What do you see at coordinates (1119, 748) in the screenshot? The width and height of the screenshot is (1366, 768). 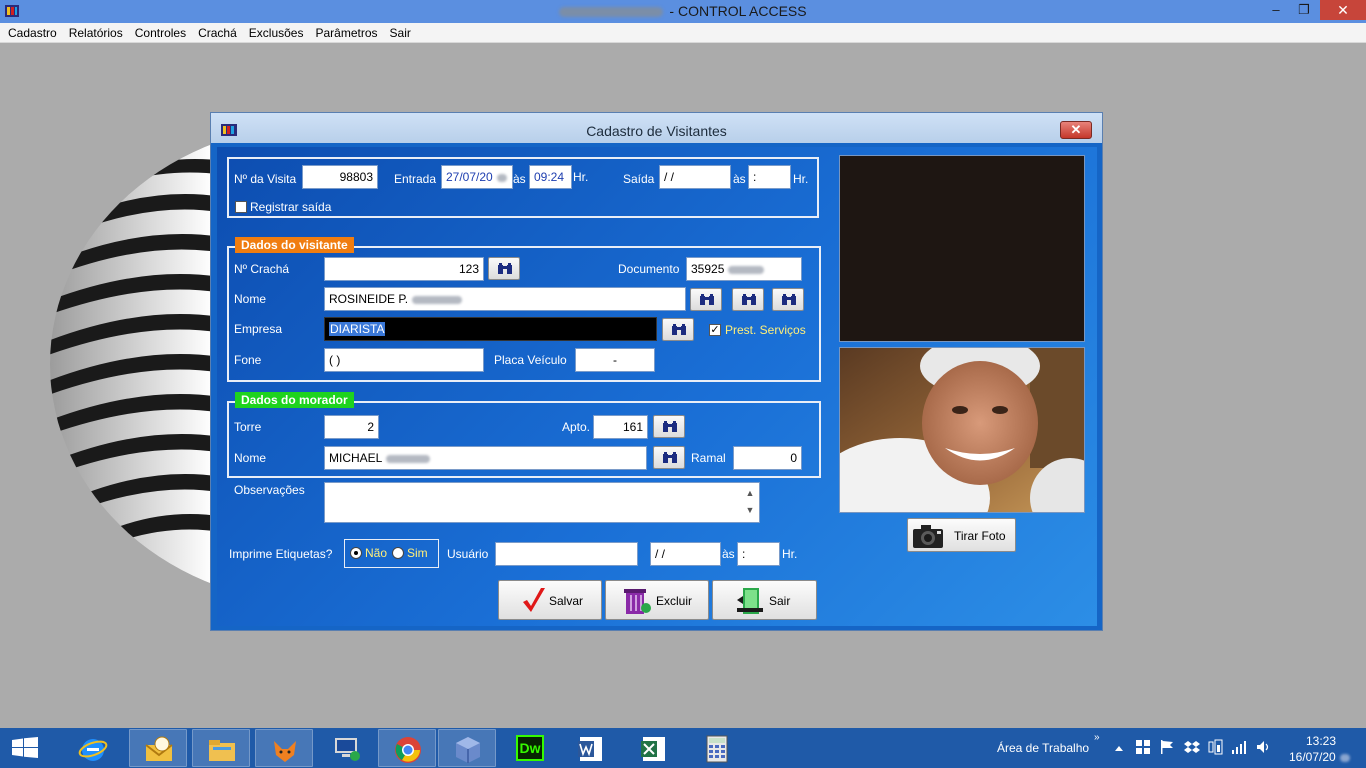 I see `show-hidden-icons-icon` at bounding box center [1119, 748].